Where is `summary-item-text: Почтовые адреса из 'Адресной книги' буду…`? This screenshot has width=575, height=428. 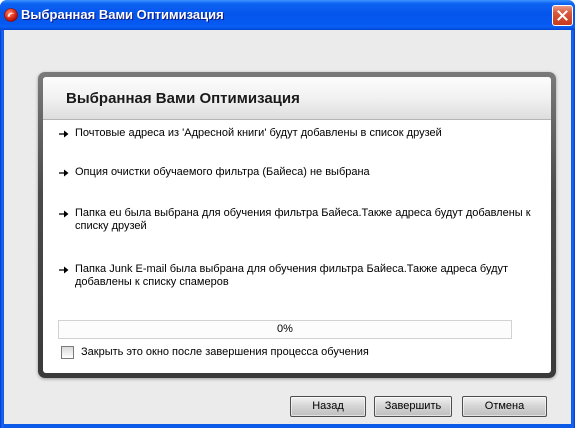 summary-item-text: Почтовые адреса из 'Адресной книги' буду… is located at coordinates (258, 133).